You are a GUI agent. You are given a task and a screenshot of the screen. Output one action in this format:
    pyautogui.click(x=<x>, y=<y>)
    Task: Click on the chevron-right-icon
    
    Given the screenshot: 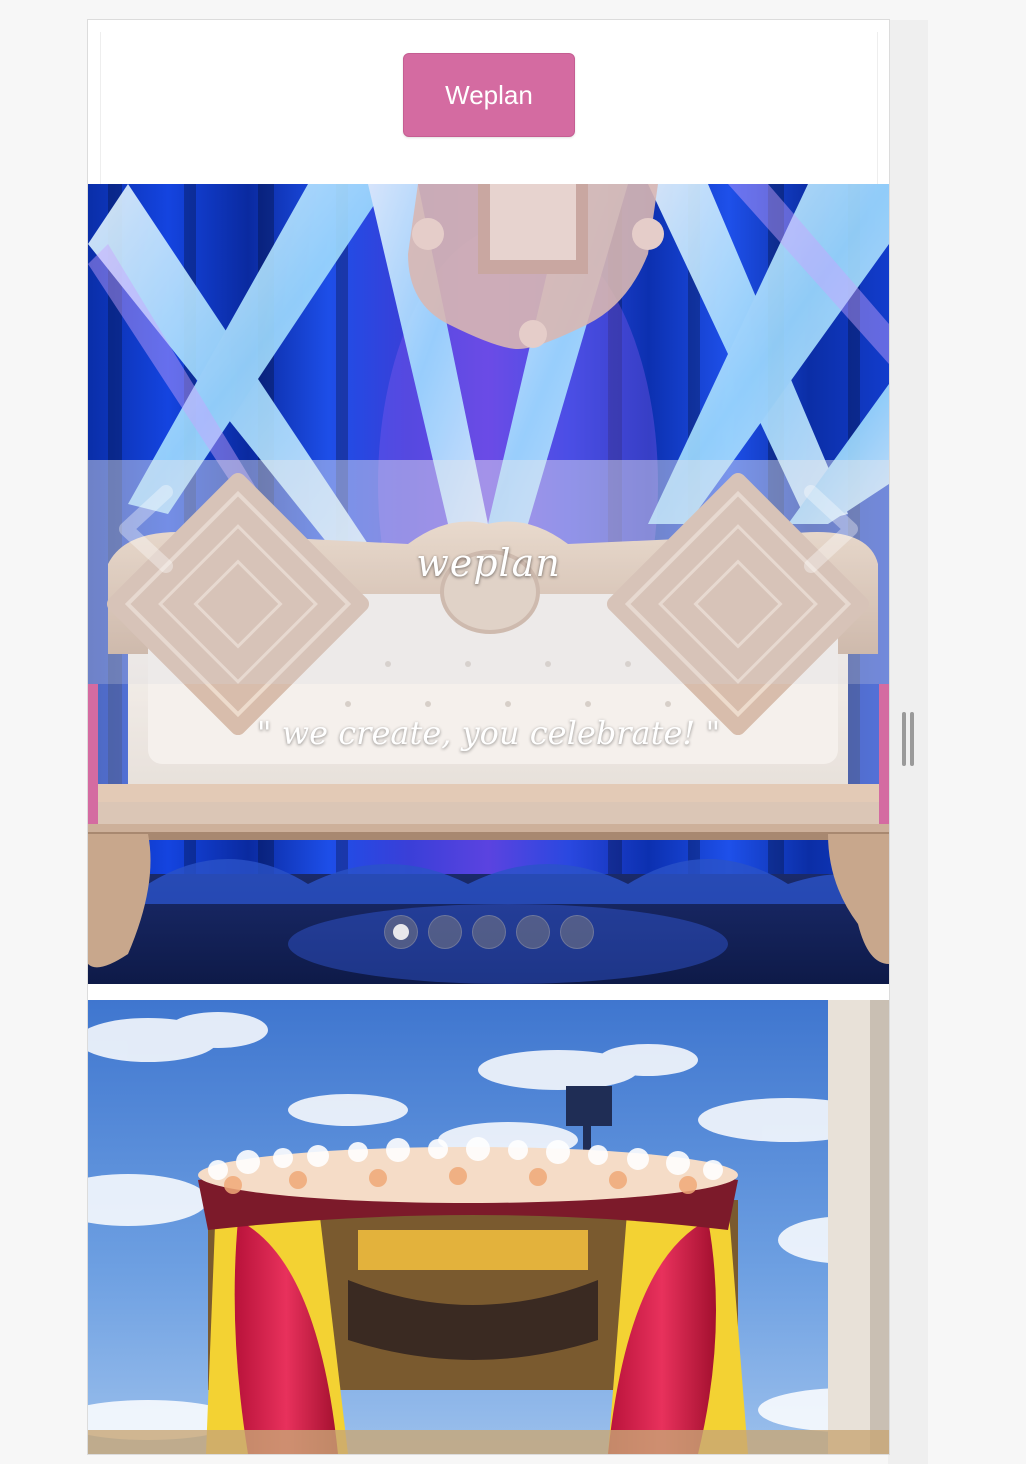 What is the action you would take?
    pyautogui.click(x=831, y=529)
    